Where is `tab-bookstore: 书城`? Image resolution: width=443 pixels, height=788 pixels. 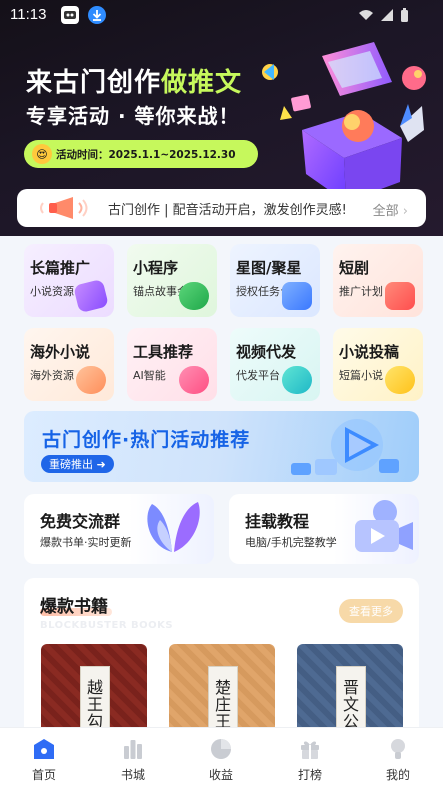 tab-bookstore: 书城 is located at coordinates (133, 758).